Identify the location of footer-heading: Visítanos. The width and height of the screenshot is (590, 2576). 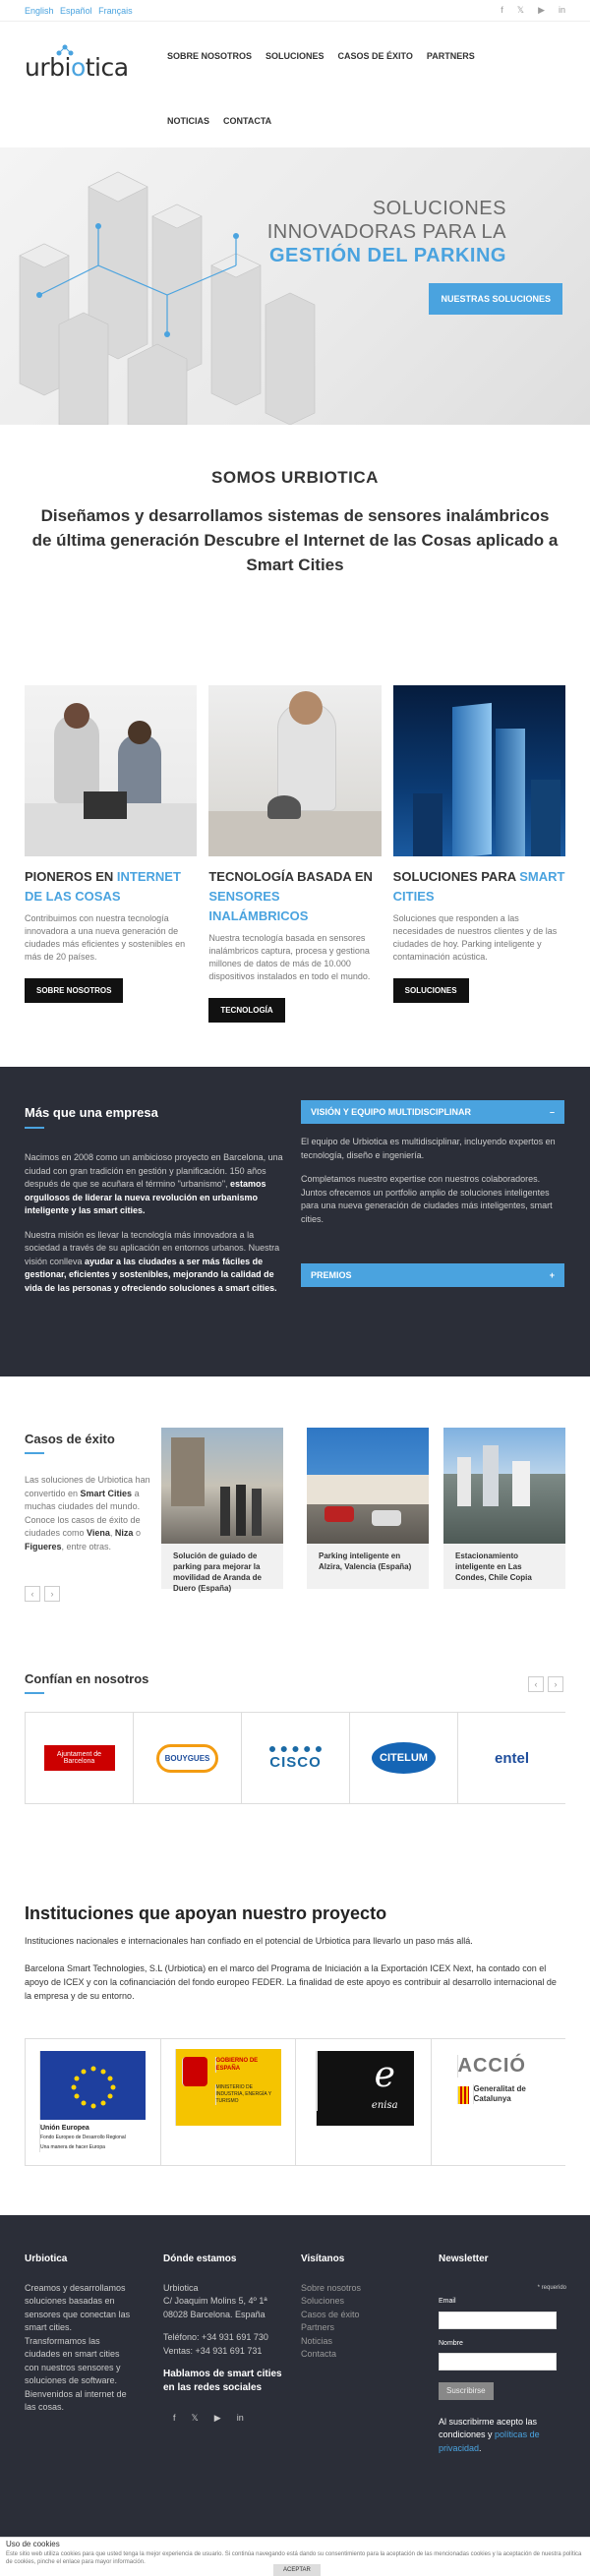
(355, 2259).